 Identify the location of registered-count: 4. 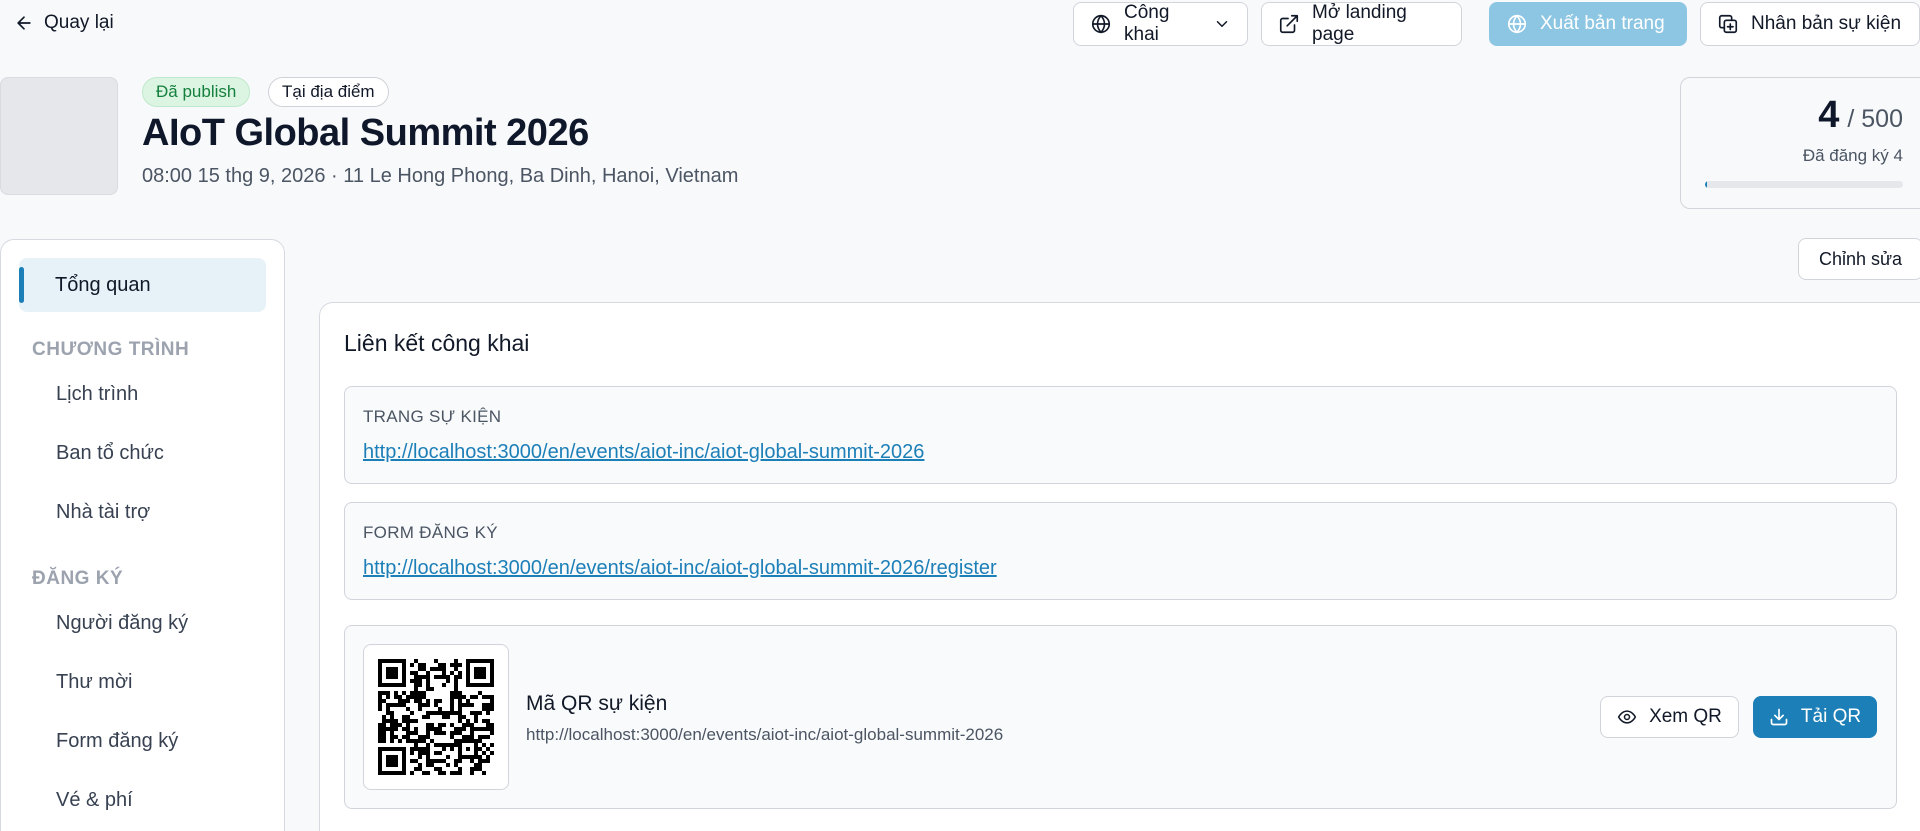
(1829, 115).